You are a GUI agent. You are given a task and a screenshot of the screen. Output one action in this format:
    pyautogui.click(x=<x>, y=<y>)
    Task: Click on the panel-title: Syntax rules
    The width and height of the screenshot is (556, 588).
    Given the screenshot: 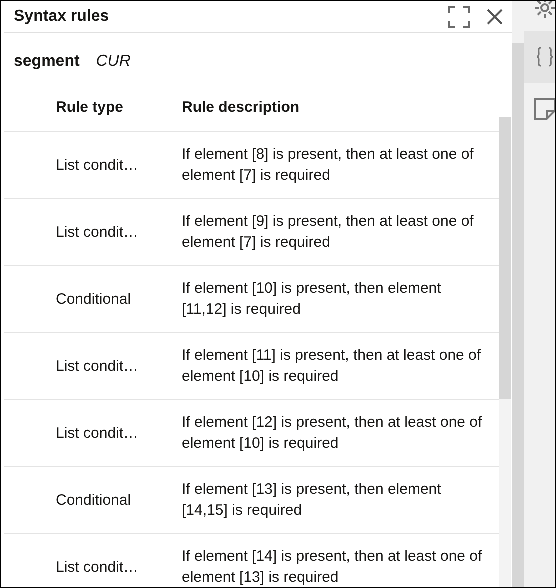 What is the action you would take?
    pyautogui.click(x=61, y=17)
    